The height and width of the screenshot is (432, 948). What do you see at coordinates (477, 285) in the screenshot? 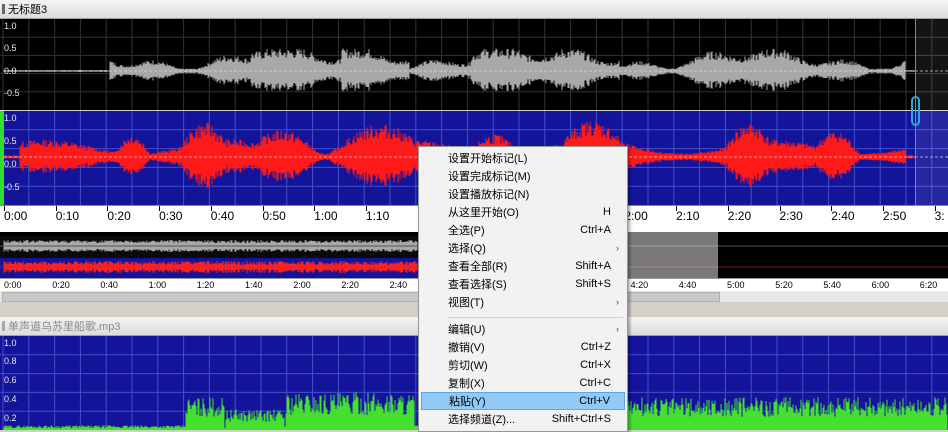
I see `menu-item-label: 查看选择(S)` at bounding box center [477, 285].